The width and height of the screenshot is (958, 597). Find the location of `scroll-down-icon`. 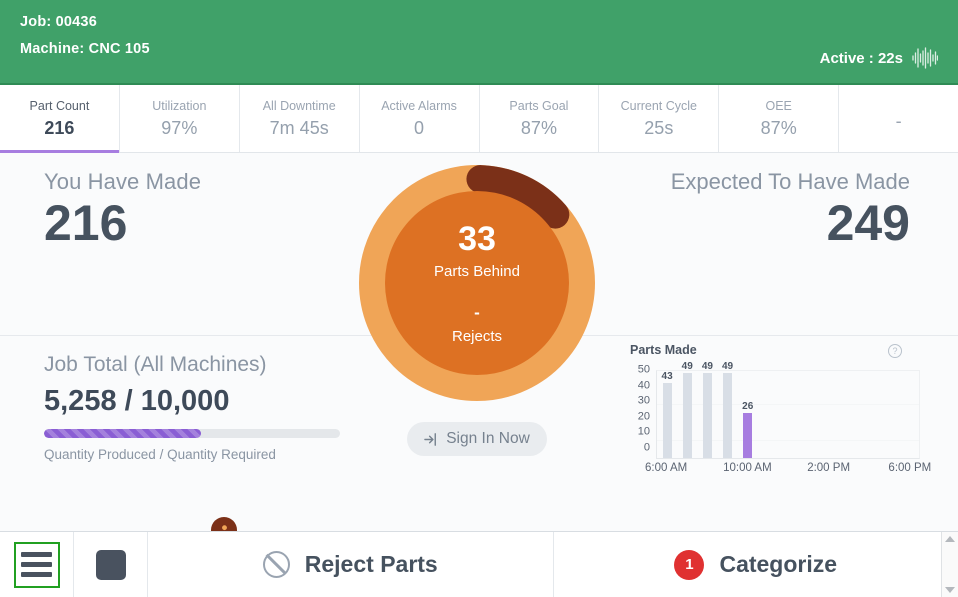

scroll-down-icon is located at coordinates (950, 590).